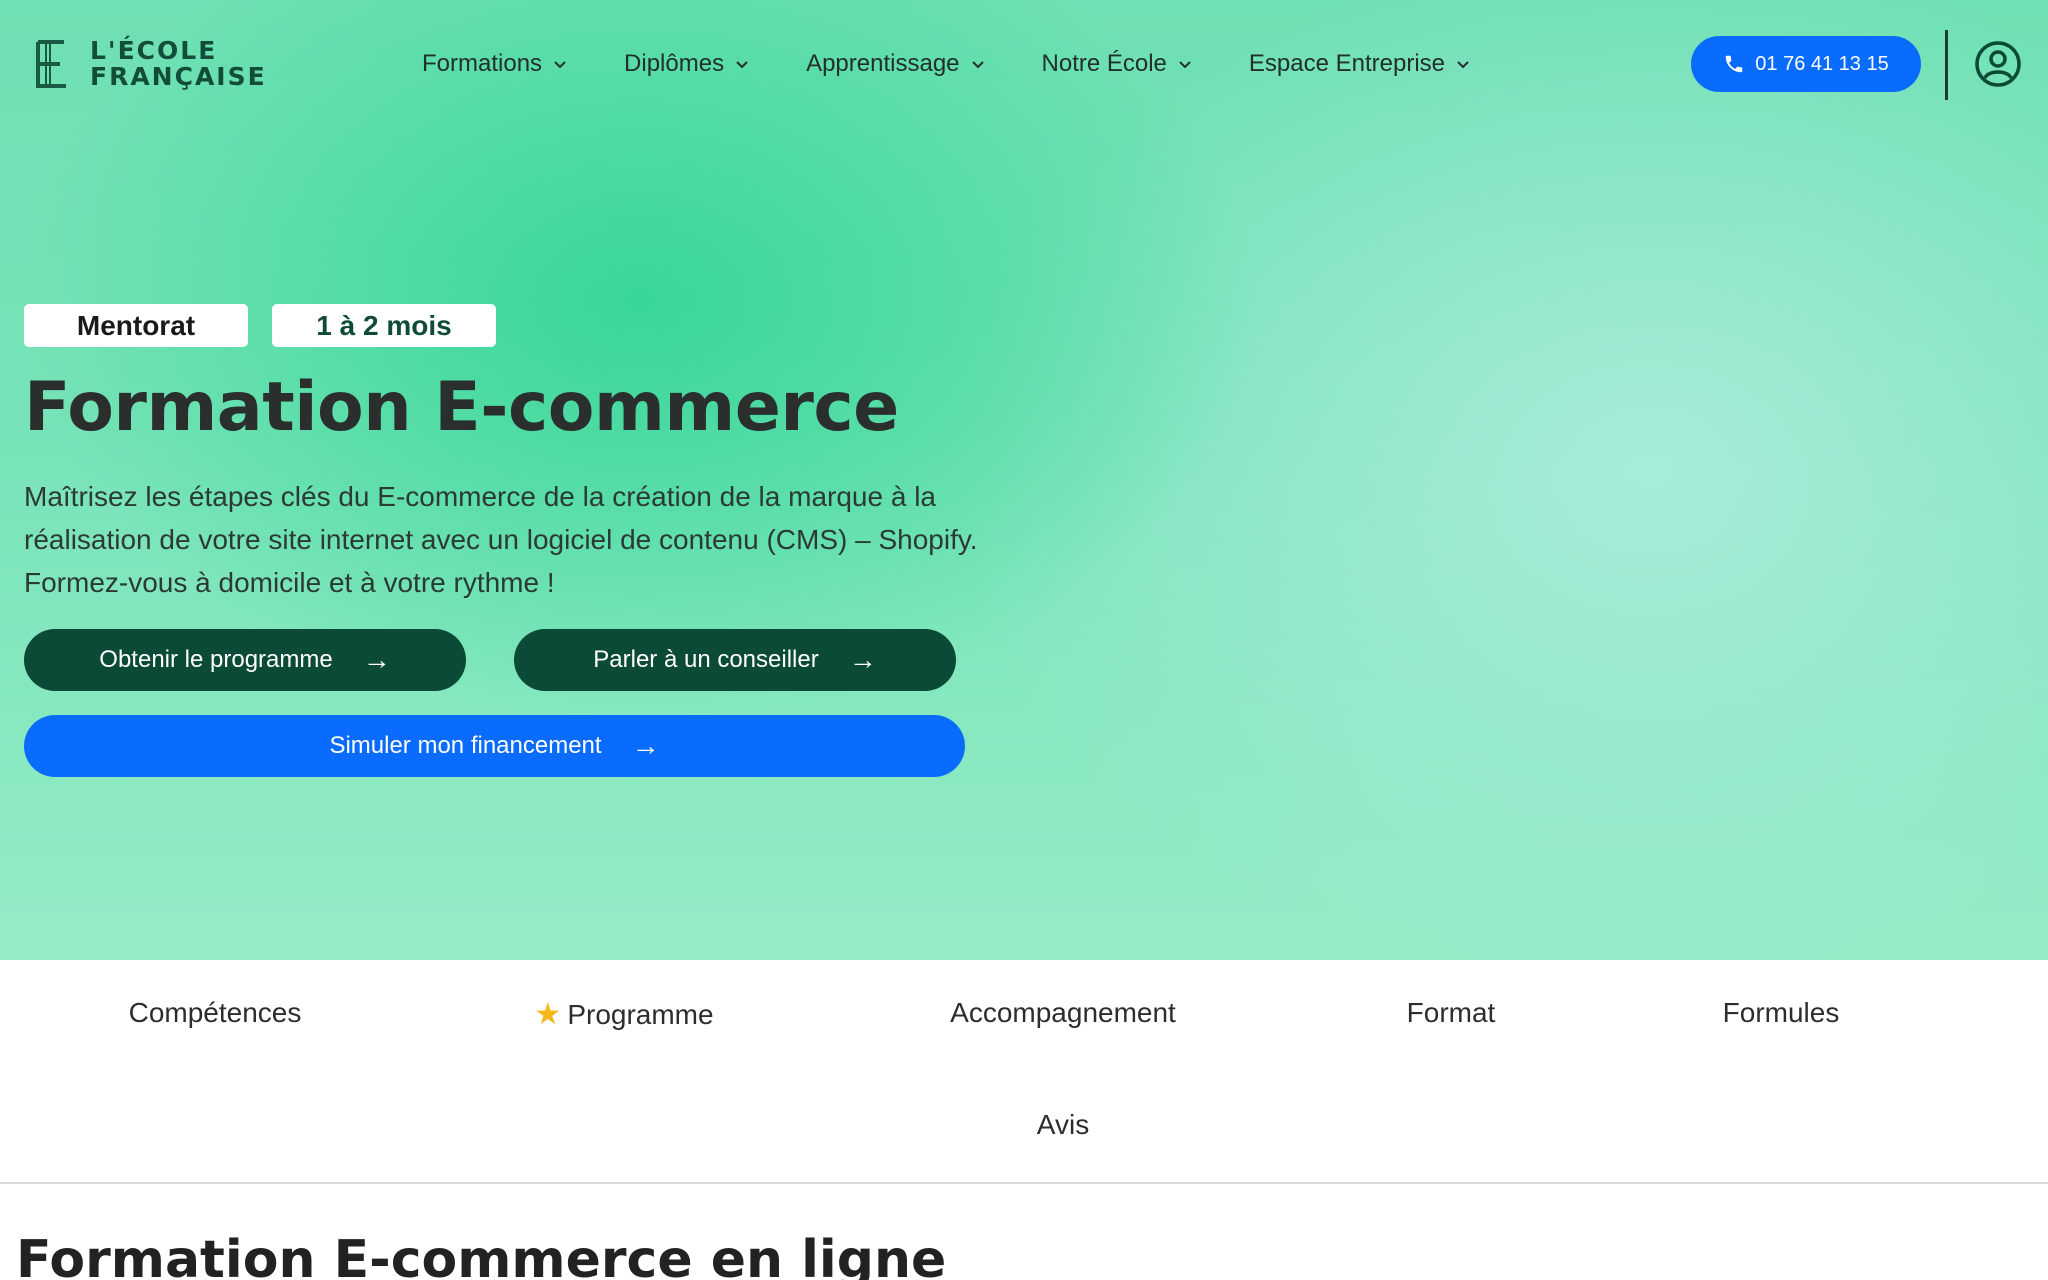 This screenshot has width=2048, height=1280. Describe the element at coordinates (482, 63) in the screenshot. I see `nav-label: Formations` at that location.